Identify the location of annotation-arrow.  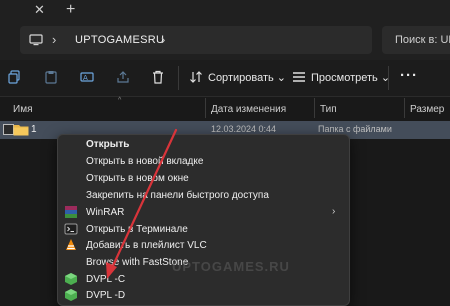
(142, 203).